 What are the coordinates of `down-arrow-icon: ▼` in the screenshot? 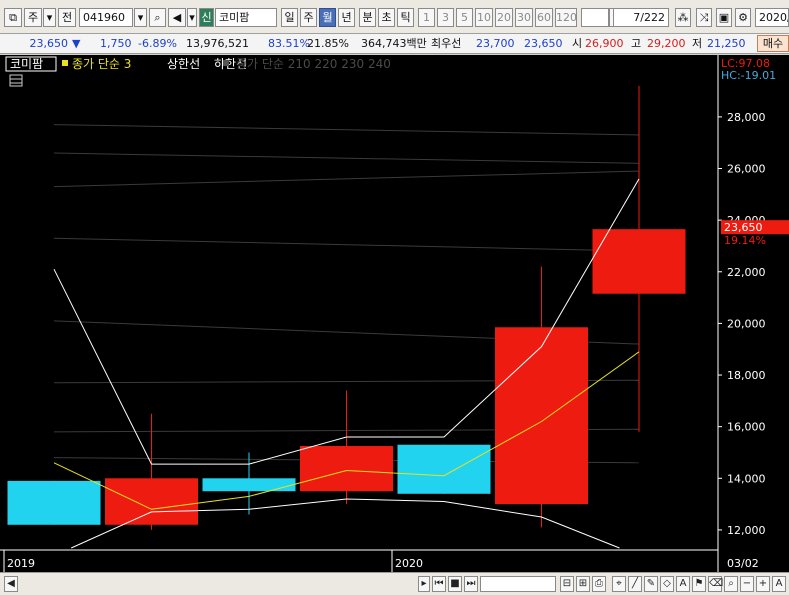 It's located at (76, 43).